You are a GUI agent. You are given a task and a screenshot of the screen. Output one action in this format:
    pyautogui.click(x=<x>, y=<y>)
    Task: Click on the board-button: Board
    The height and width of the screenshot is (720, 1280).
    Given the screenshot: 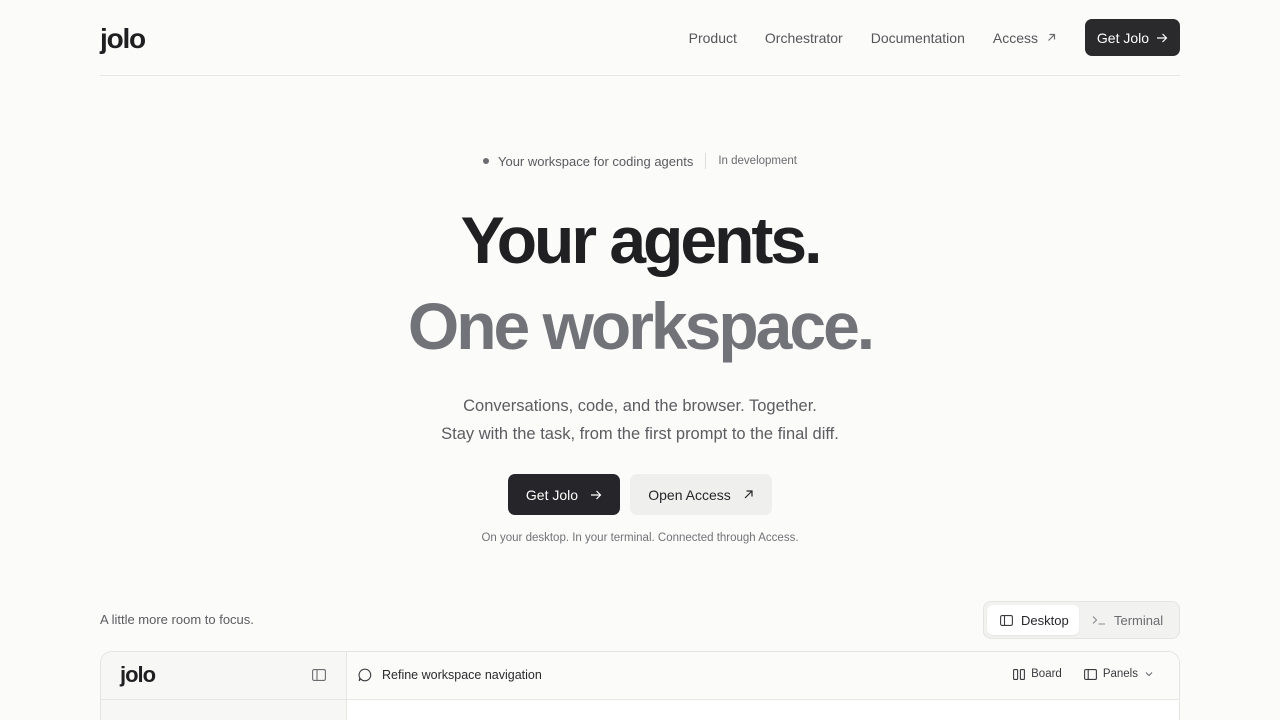 What is the action you would take?
    pyautogui.click(x=1037, y=674)
    